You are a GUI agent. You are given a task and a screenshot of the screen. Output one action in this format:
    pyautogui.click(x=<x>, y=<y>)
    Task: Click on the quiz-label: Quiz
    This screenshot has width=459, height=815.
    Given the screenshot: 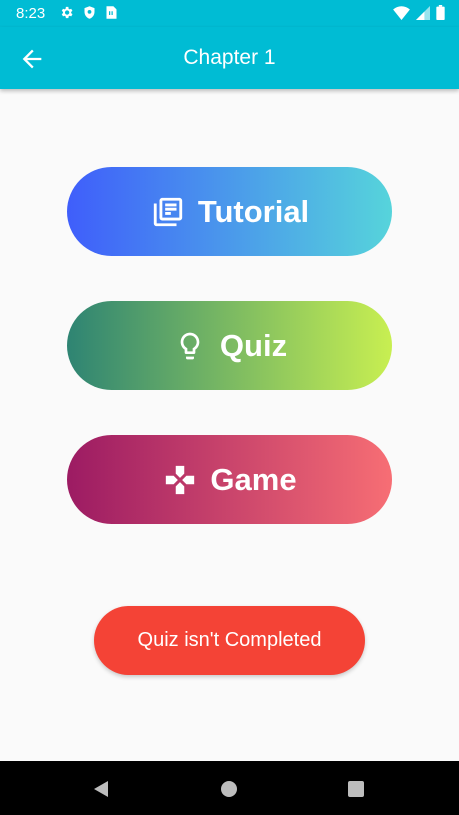 What is the action you would take?
    pyautogui.click(x=253, y=345)
    